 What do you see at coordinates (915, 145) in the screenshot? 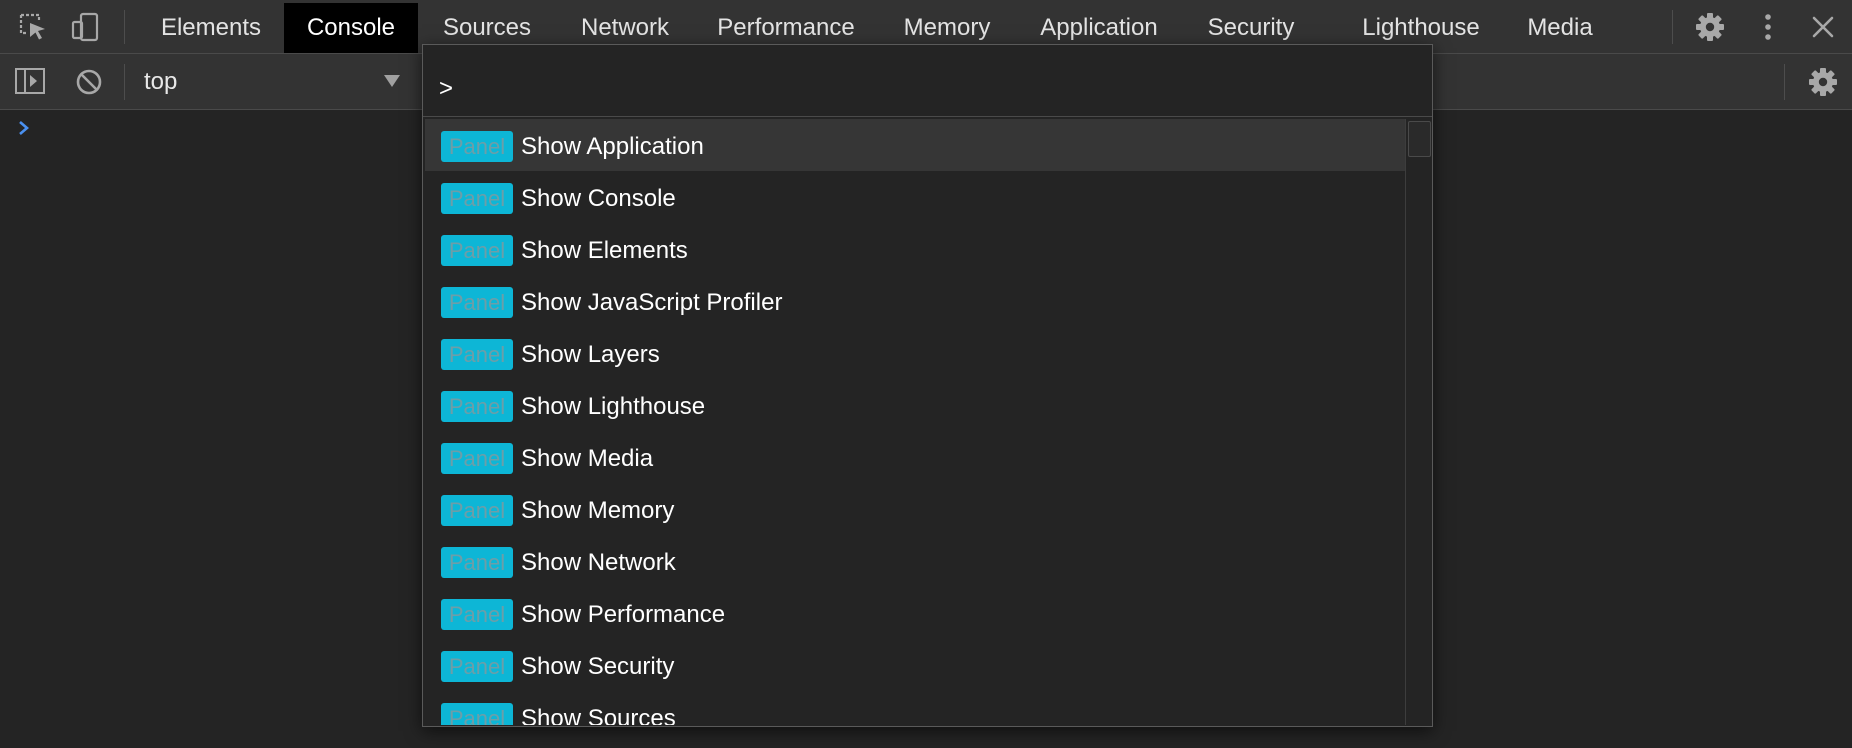
I see `command-item: Panel Show Application` at bounding box center [915, 145].